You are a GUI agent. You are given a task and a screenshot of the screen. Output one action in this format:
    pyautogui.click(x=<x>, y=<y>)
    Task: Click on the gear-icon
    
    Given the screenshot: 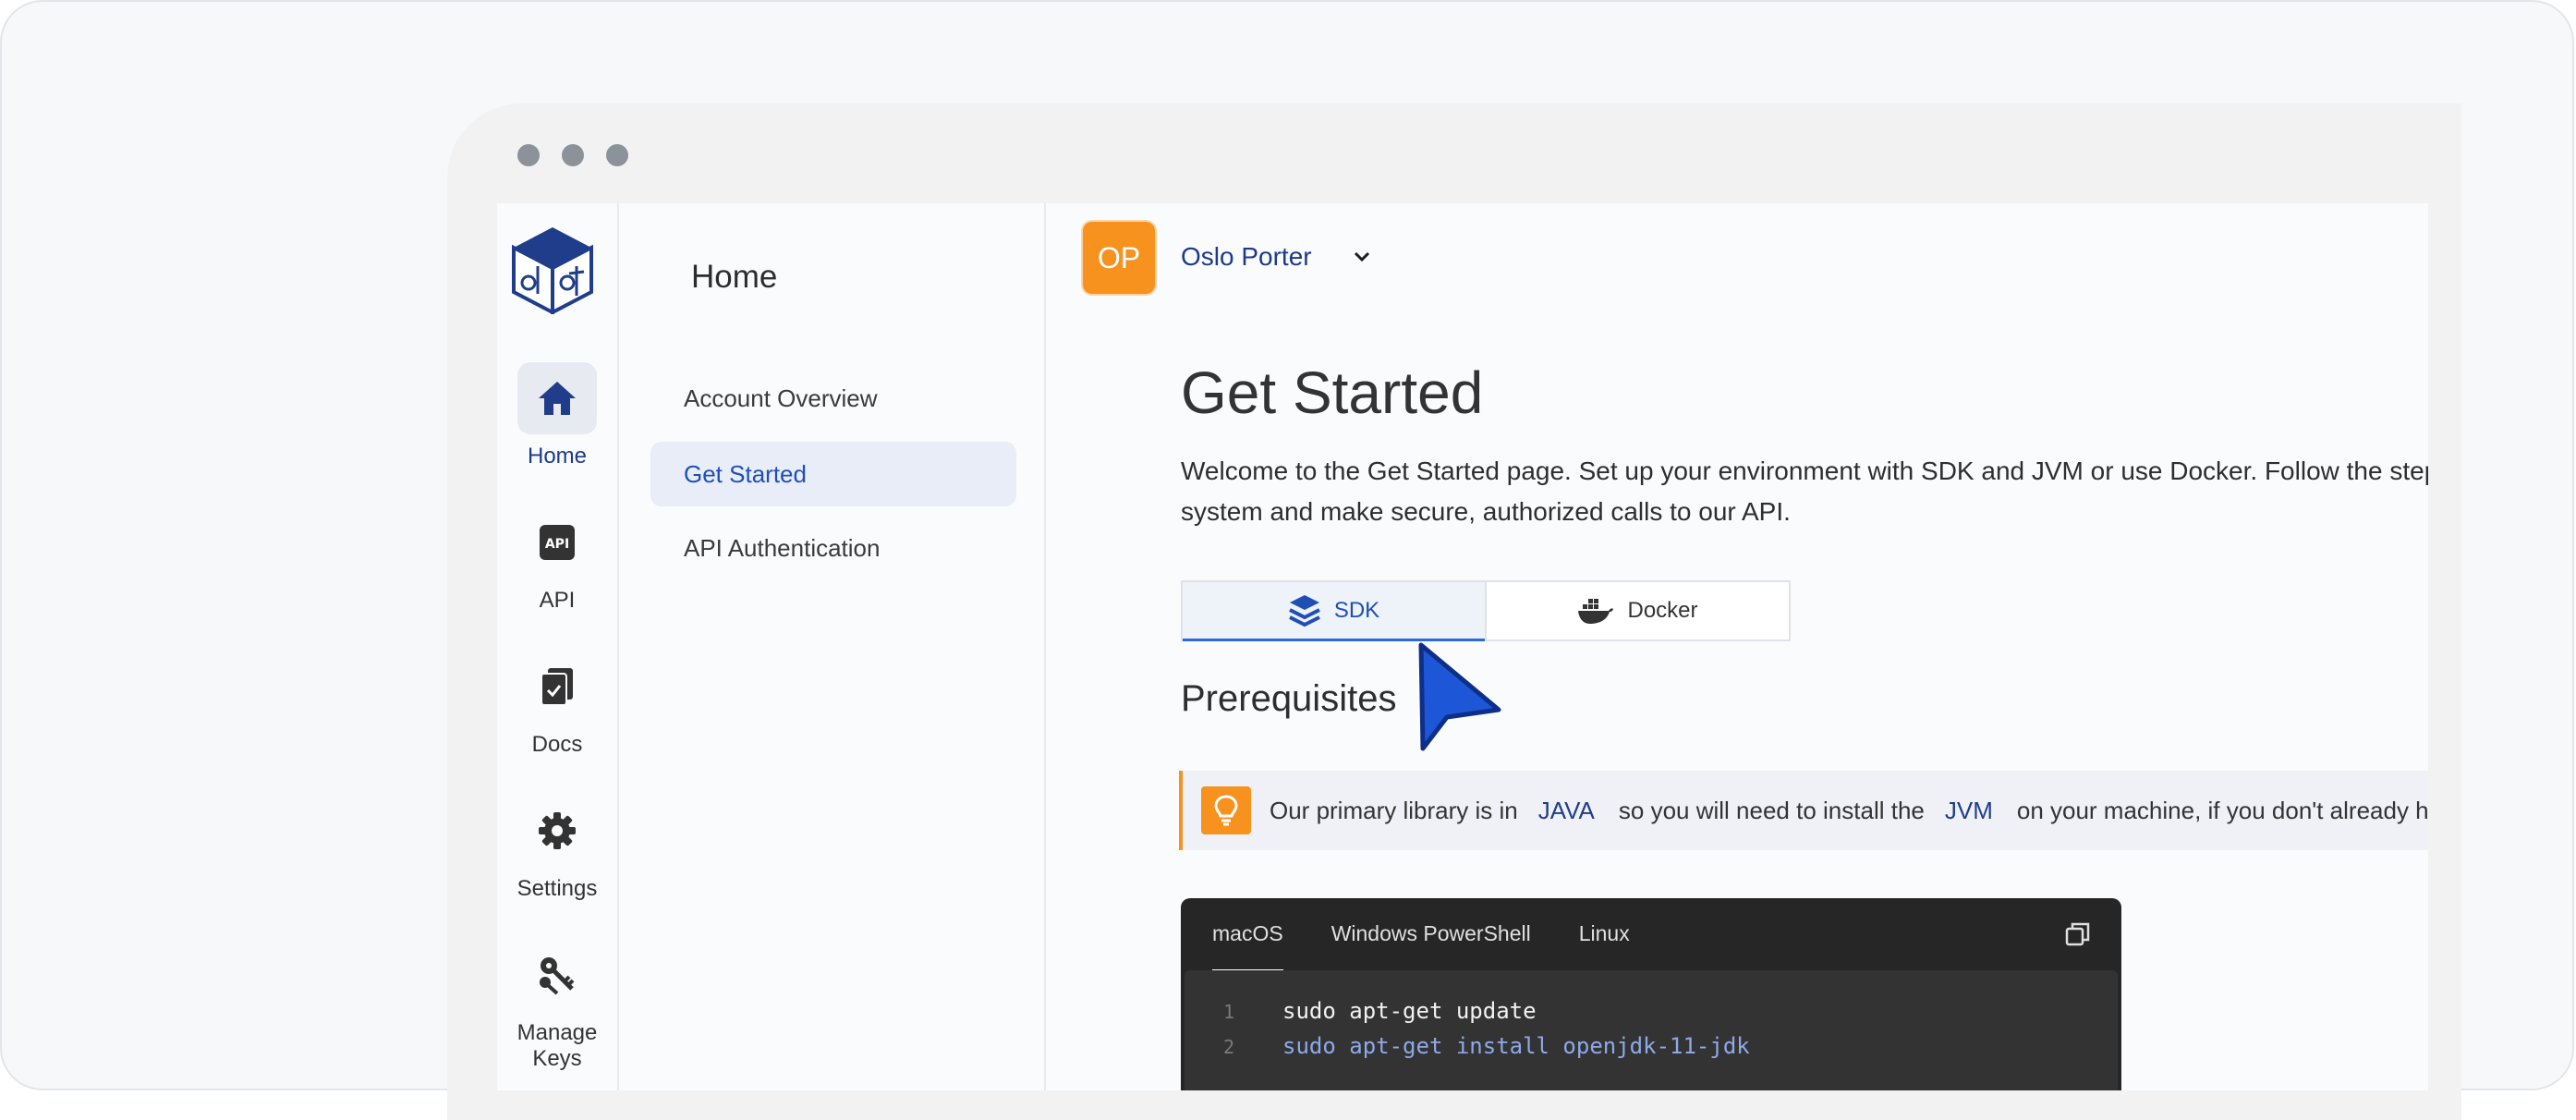 What is the action you would take?
    pyautogui.click(x=557, y=830)
    